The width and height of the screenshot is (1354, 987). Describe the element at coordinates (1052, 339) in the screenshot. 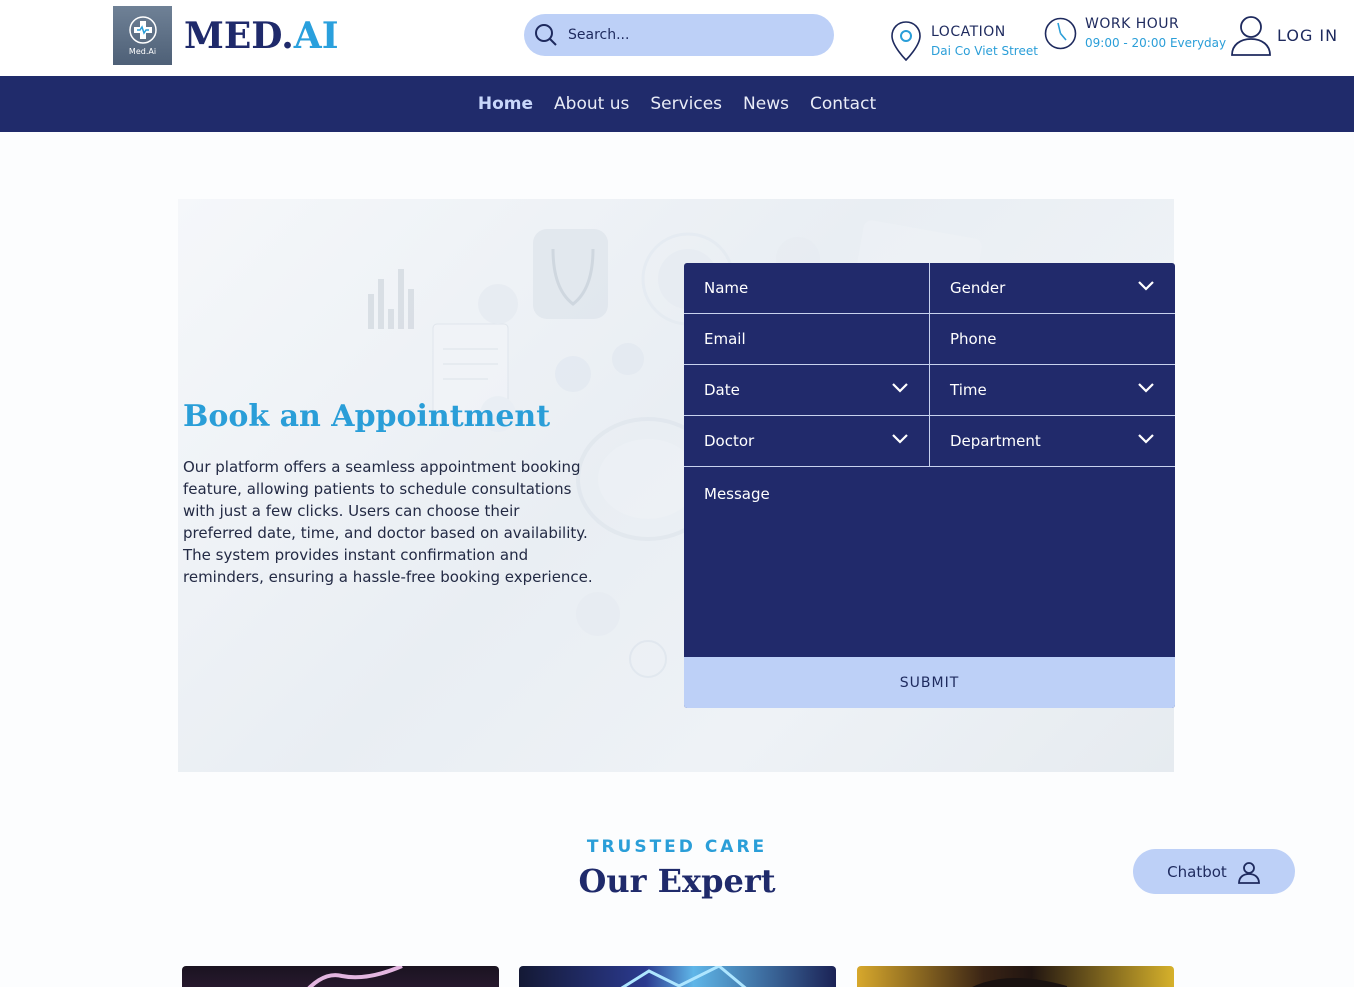

I see `phone-field: Phone` at that location.